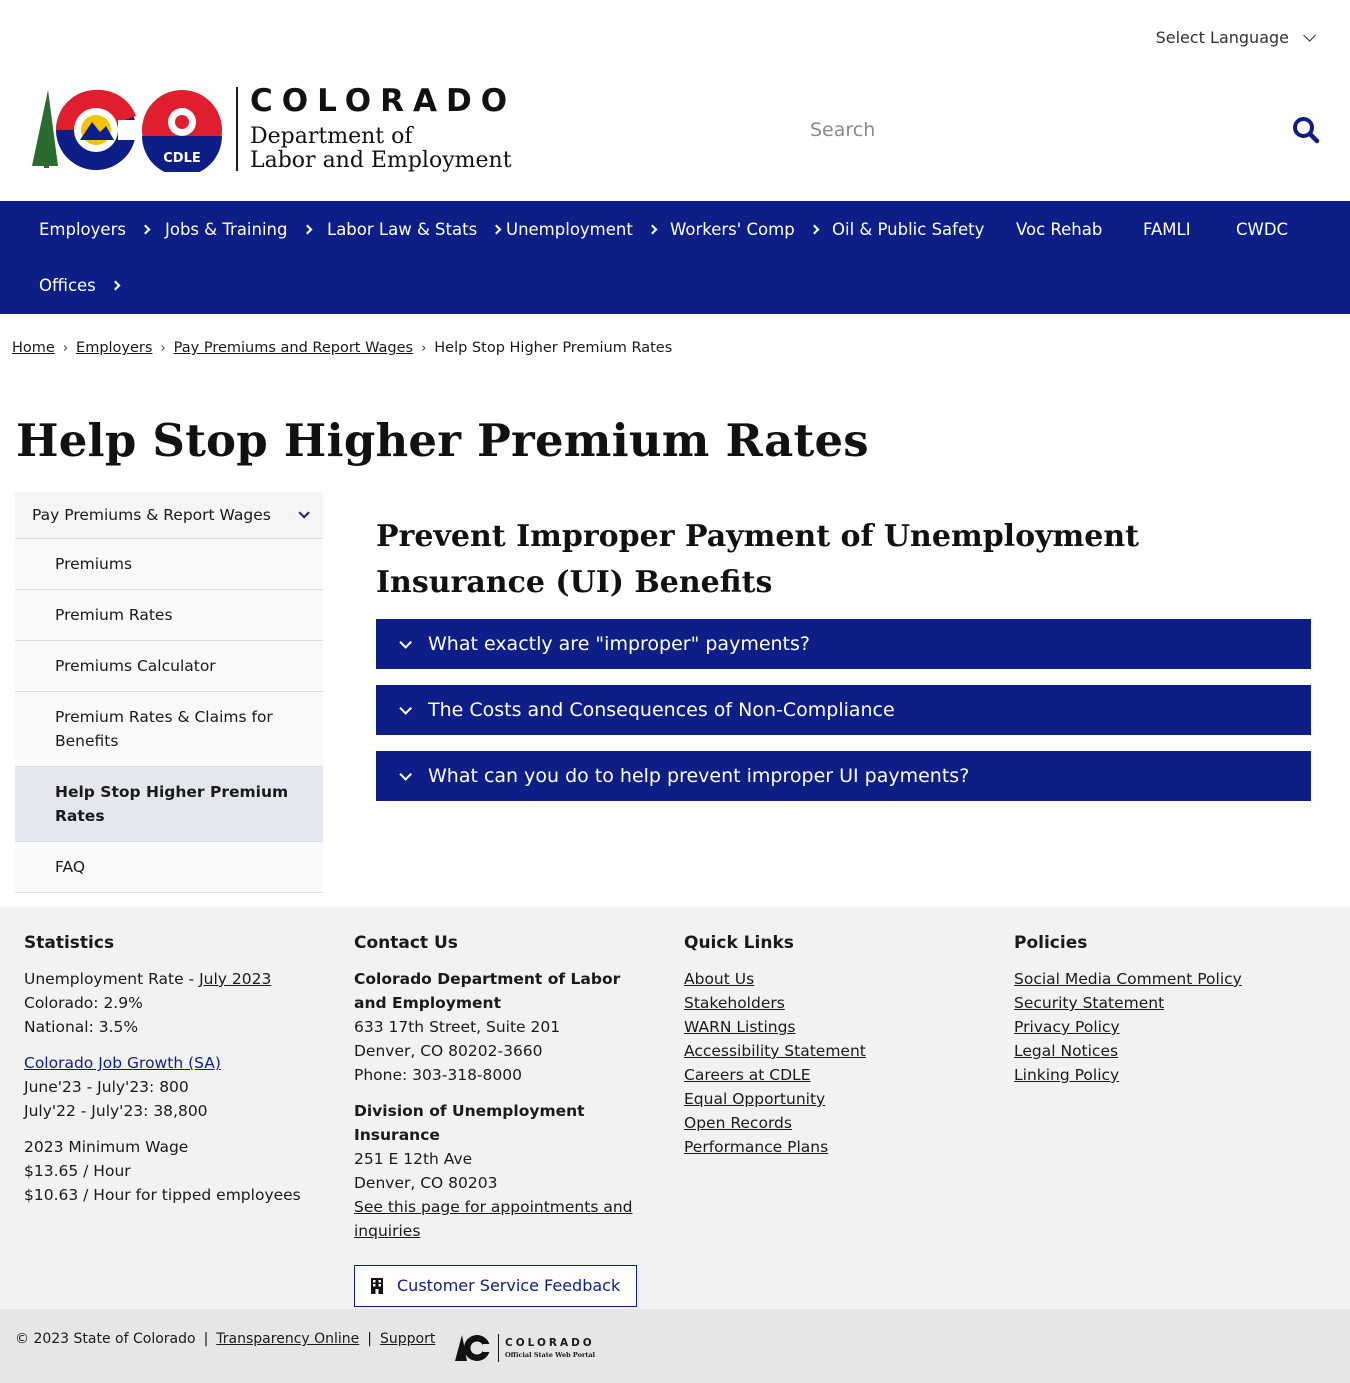 The image size is (1350, 1383). I want to click on quick-link-equal-opportunity: Equal Opportunity, so click(834, 1099).